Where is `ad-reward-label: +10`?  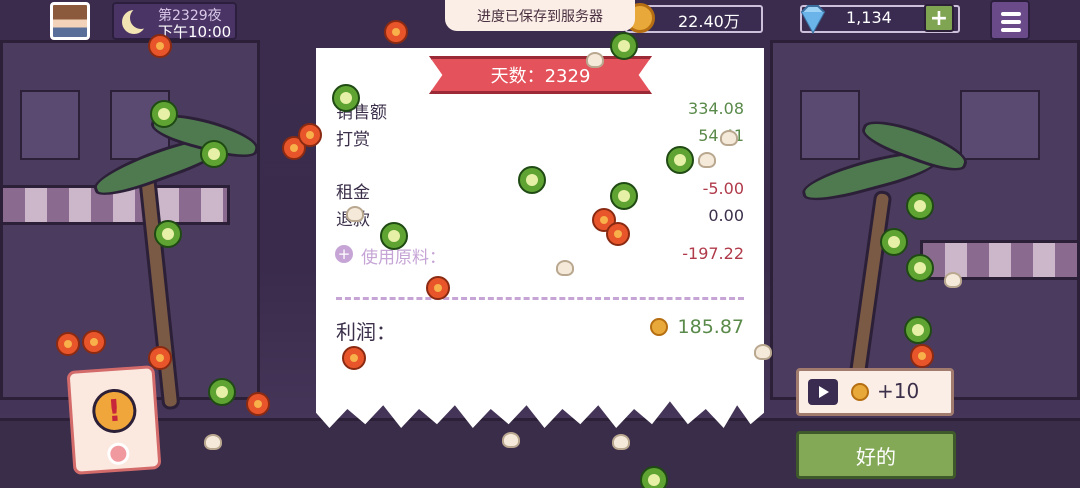
ad-reward-label: +10 is located at coordinates (898, 391).